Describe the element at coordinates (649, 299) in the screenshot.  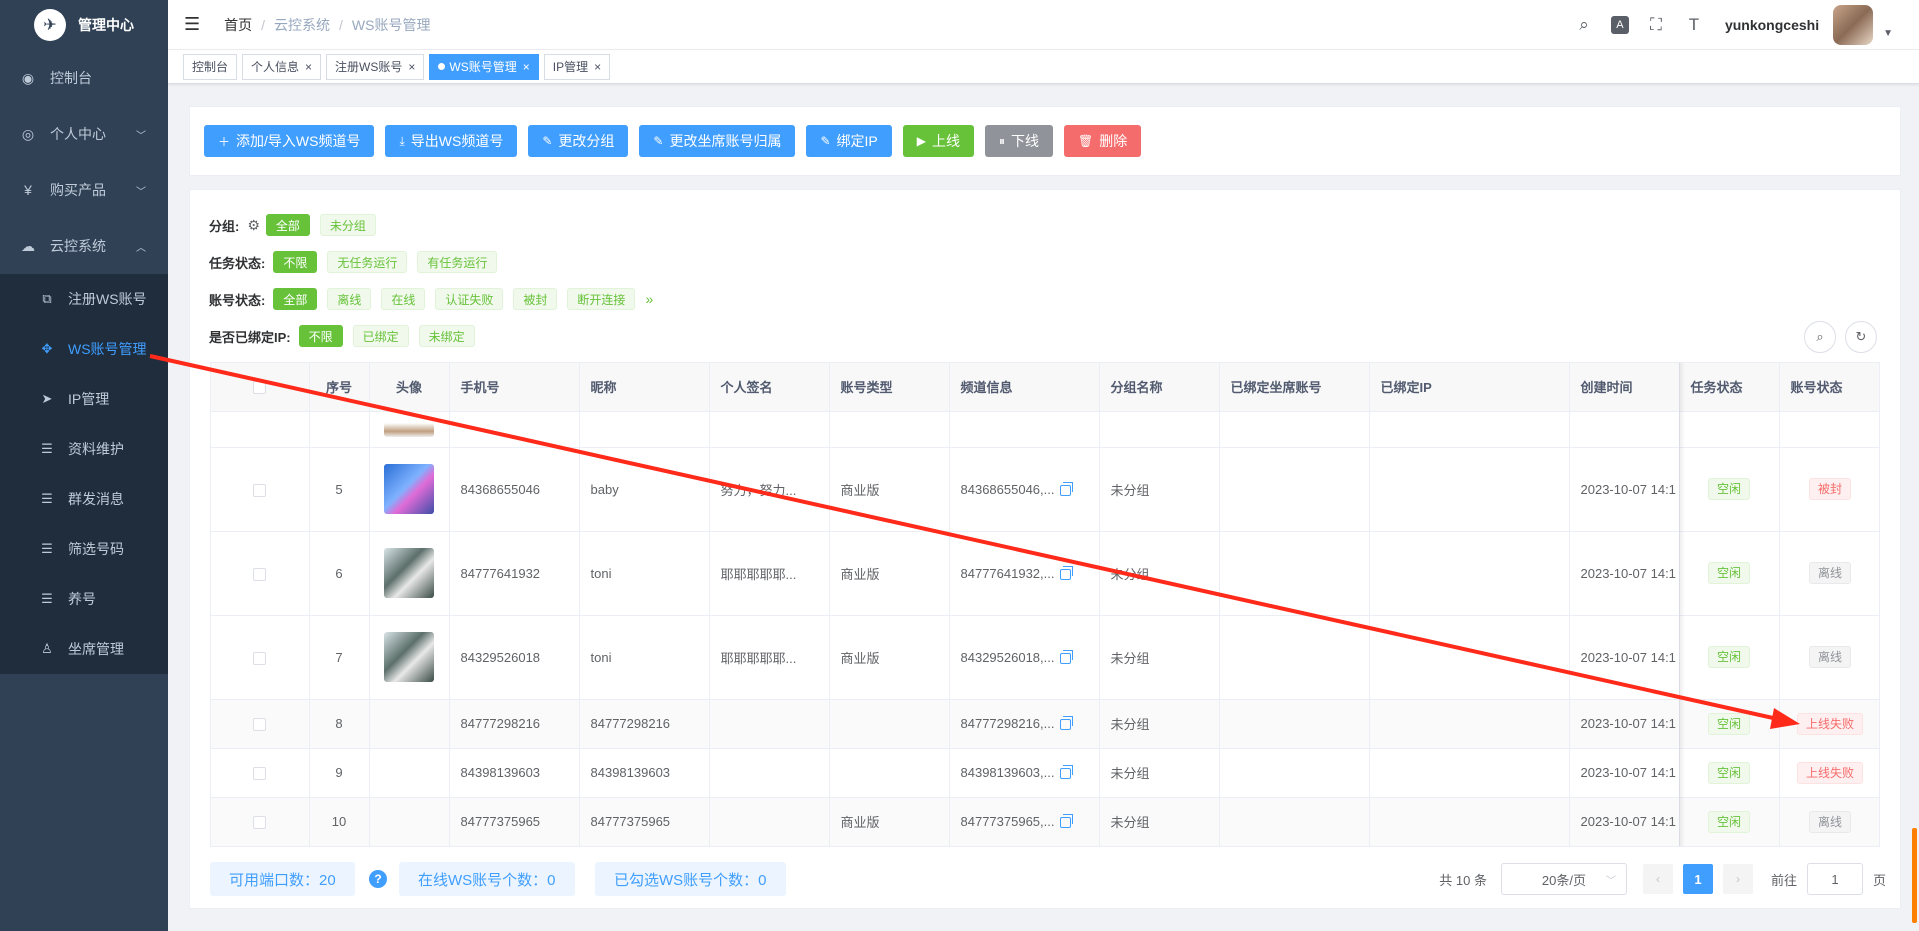
I see `double-chevron-right-icon: »` at that location.